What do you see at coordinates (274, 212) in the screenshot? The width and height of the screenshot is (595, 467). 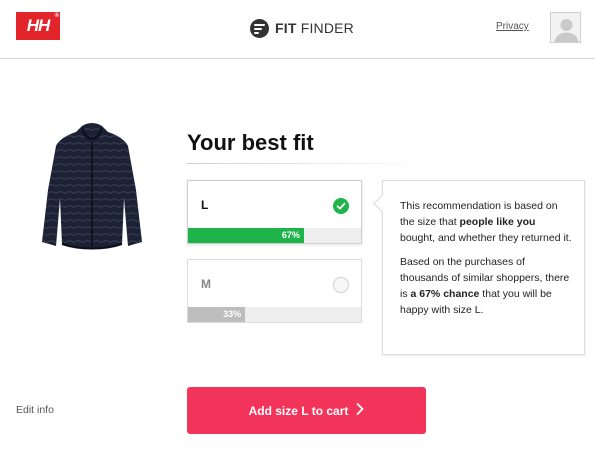 I see `size-option-l: L 67%` at bounding box center [274, 212].